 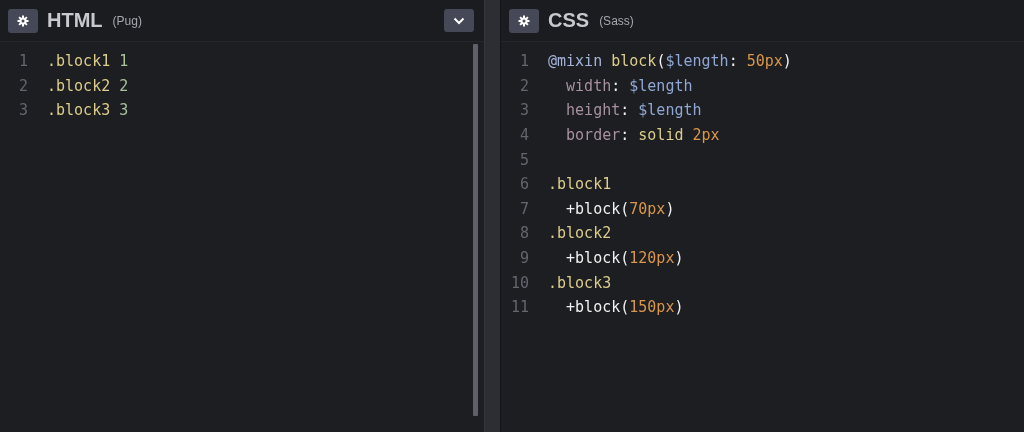 What do you see at coordinates (523, 258) in the screenshot?
I see `line-number: 9` at bounding box center [523, 258].